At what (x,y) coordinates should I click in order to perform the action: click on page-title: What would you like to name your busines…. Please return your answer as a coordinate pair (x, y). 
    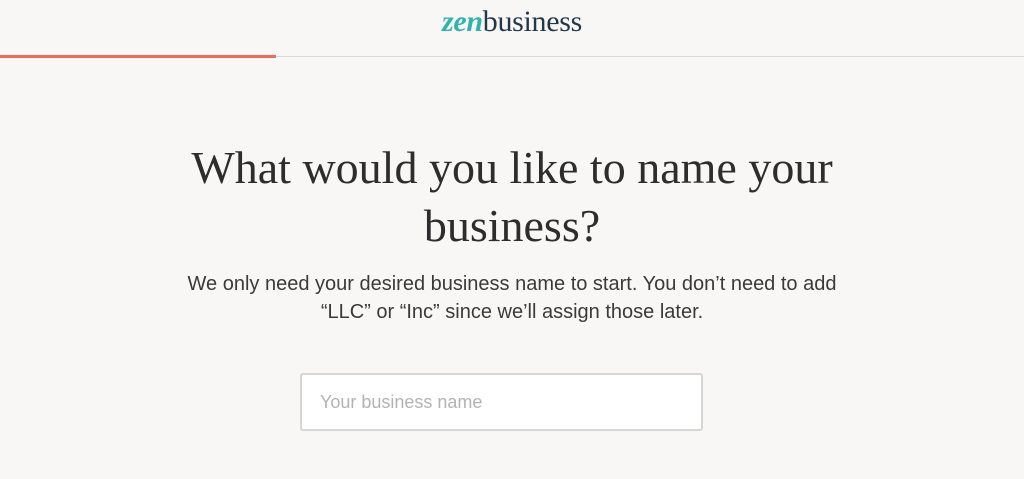
    Looking at the image, I should click on (512, 196).